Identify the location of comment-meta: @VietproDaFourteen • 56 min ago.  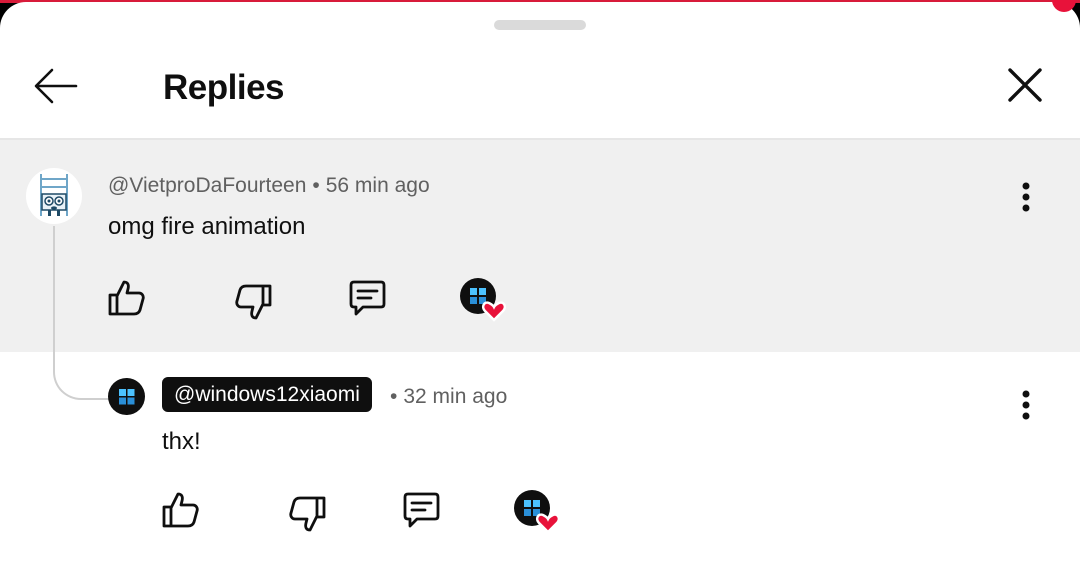
(269, 186).